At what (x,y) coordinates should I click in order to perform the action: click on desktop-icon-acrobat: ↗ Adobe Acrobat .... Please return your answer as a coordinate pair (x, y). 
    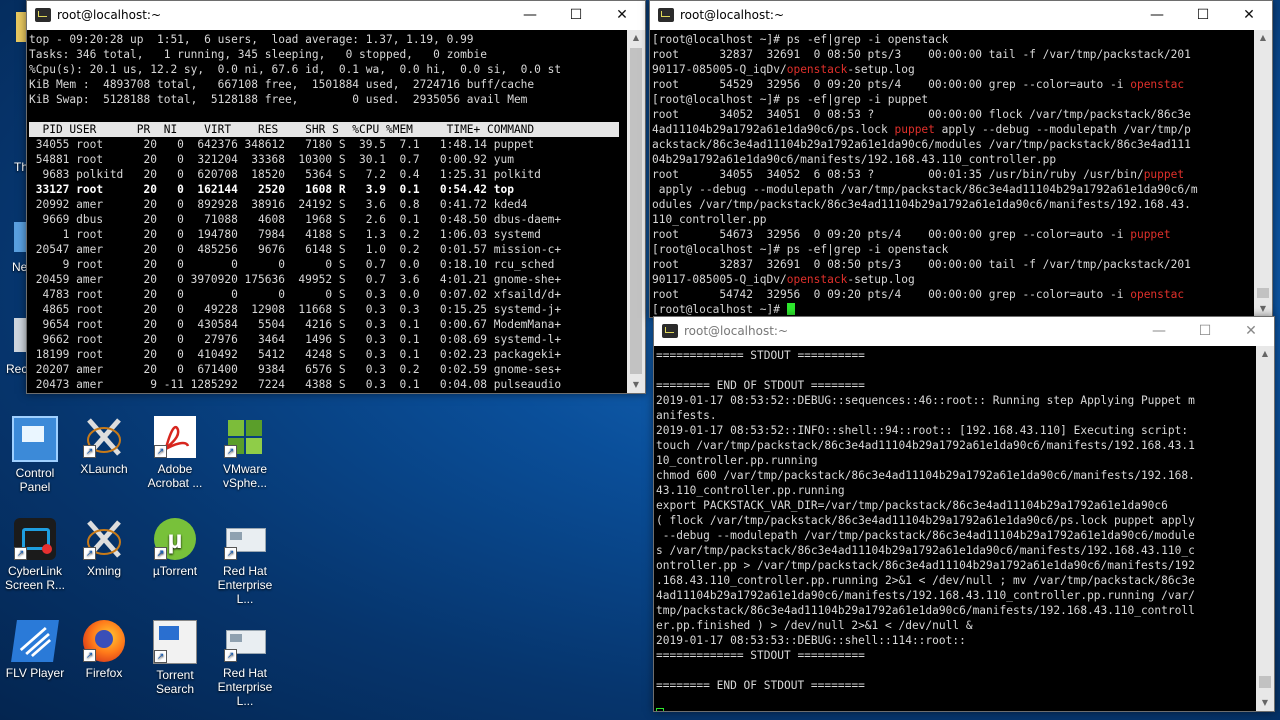
    Looking at the image, I should click on (175, 453).